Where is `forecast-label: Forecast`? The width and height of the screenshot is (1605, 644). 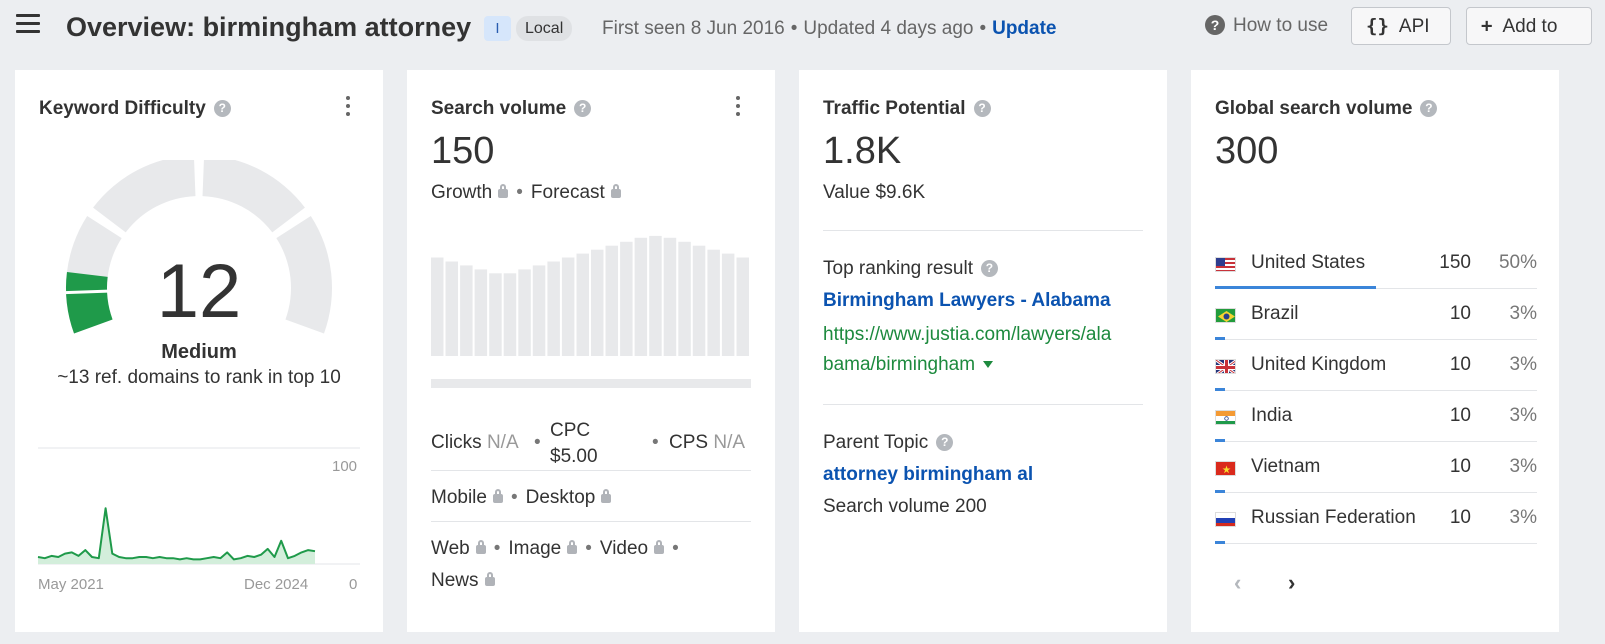
forecast-label: Forecast is located at coordinates (567, 192).